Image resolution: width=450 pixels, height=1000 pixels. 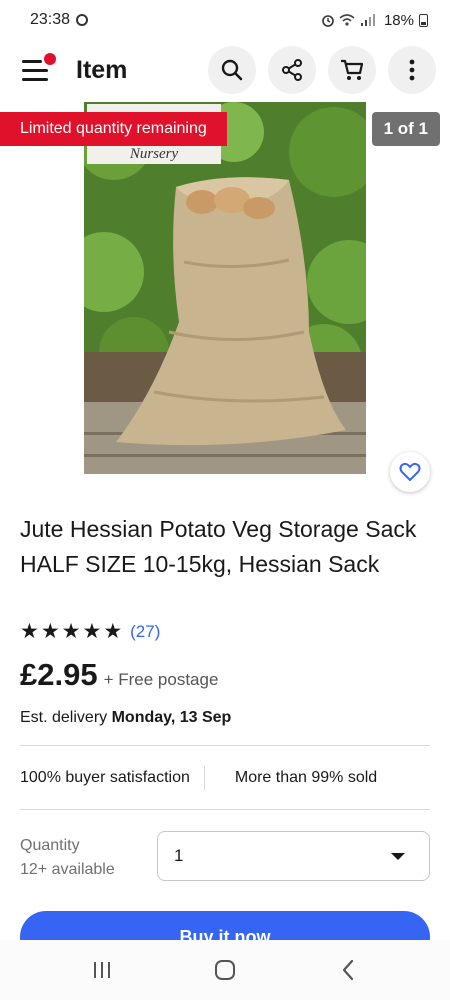 I want to click on watchlist-button, so click(x=410, y=472).